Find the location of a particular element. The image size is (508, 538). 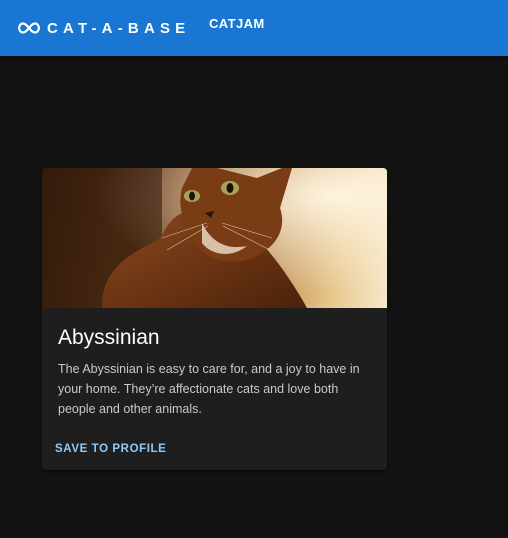

nav-link-catjam: CATJAM is located at coordinates (237, 23).